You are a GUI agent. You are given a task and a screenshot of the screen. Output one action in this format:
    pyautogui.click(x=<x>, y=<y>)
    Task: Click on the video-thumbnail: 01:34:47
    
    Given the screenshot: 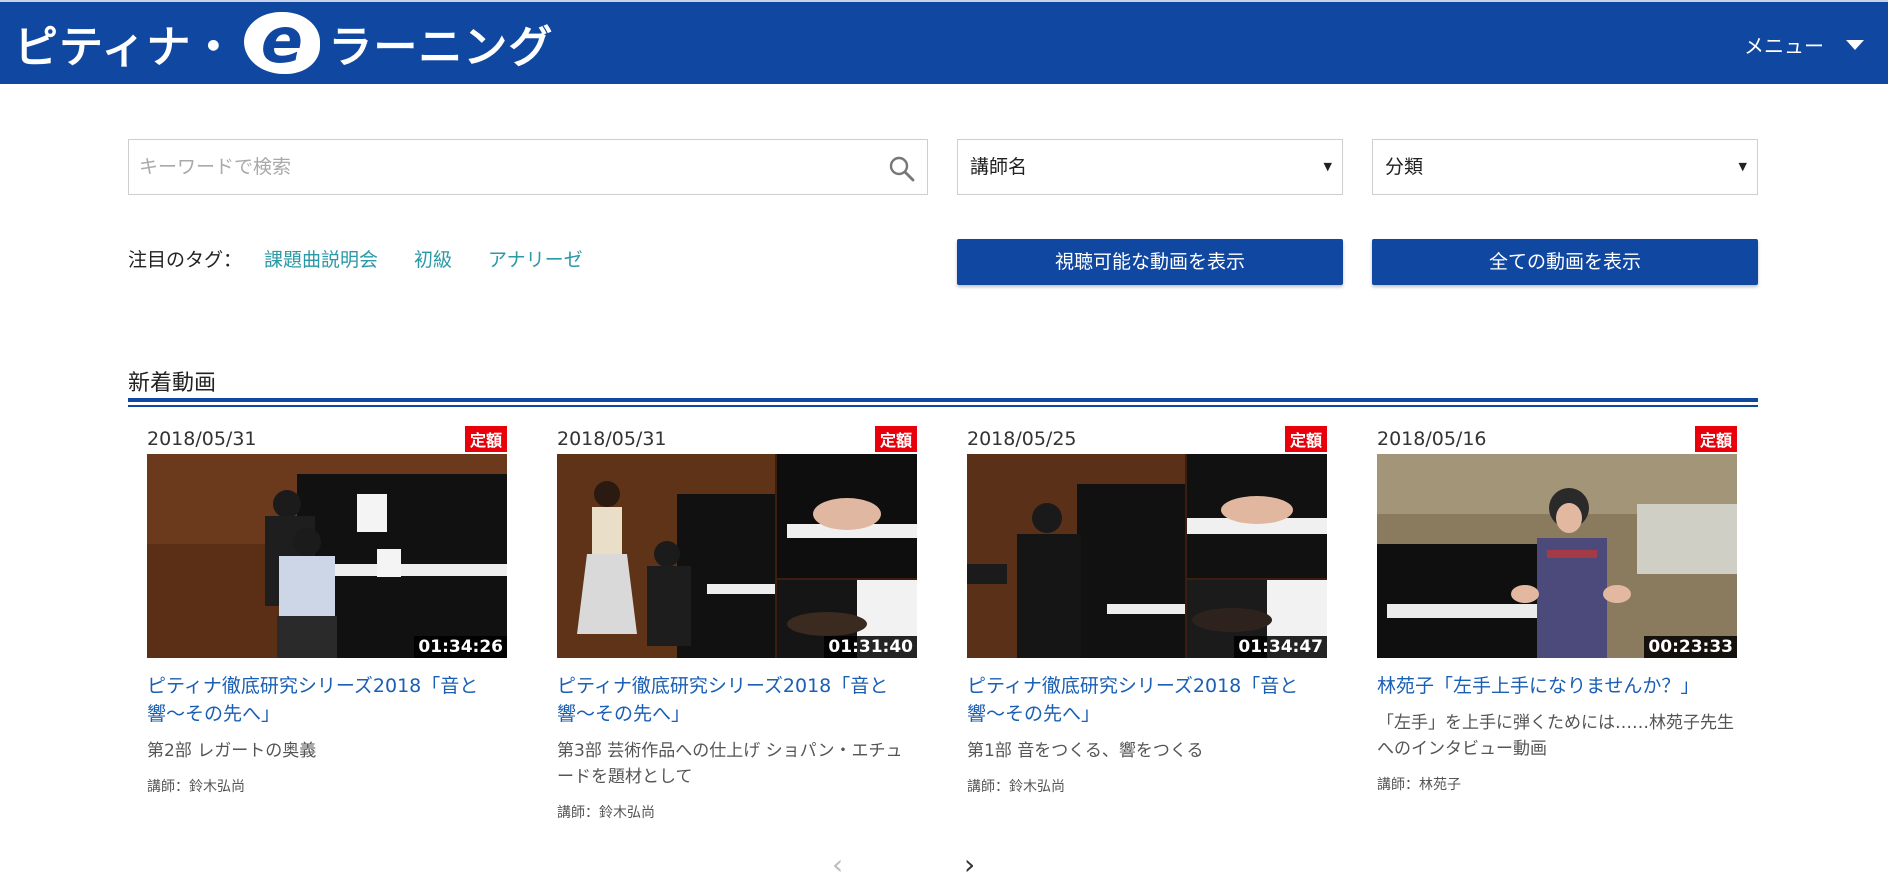 What is the action you would take?
    pyautogui.click(x=1147, y=556)
    